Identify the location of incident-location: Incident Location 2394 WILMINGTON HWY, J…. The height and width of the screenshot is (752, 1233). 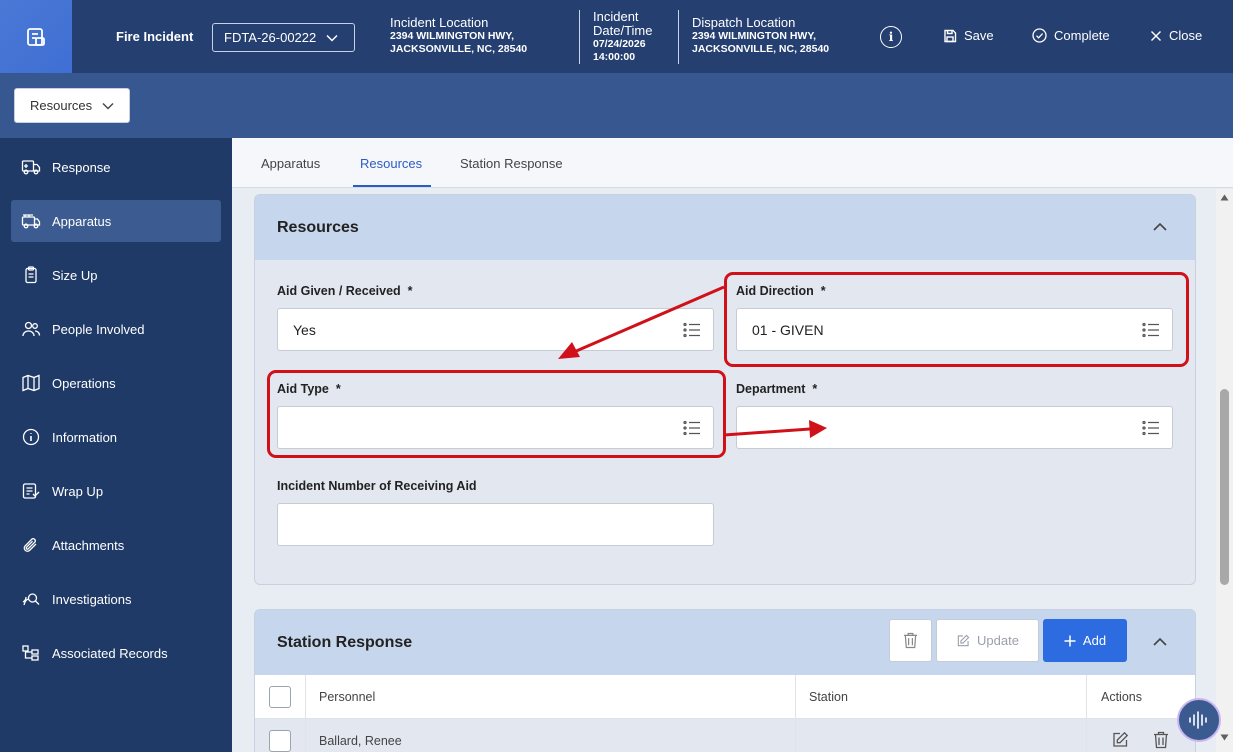
(458, 35).